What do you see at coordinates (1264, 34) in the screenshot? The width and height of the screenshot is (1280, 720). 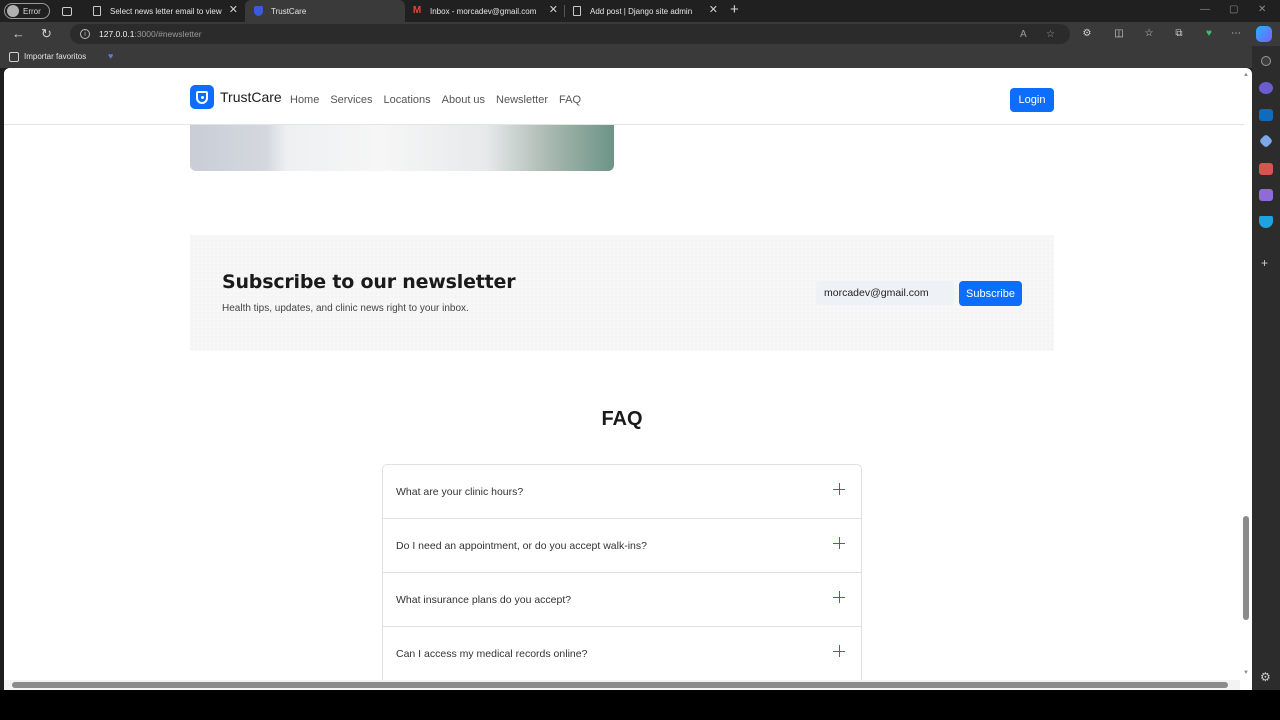 I see `copilot-icon` at bounding box center [1264, 34].